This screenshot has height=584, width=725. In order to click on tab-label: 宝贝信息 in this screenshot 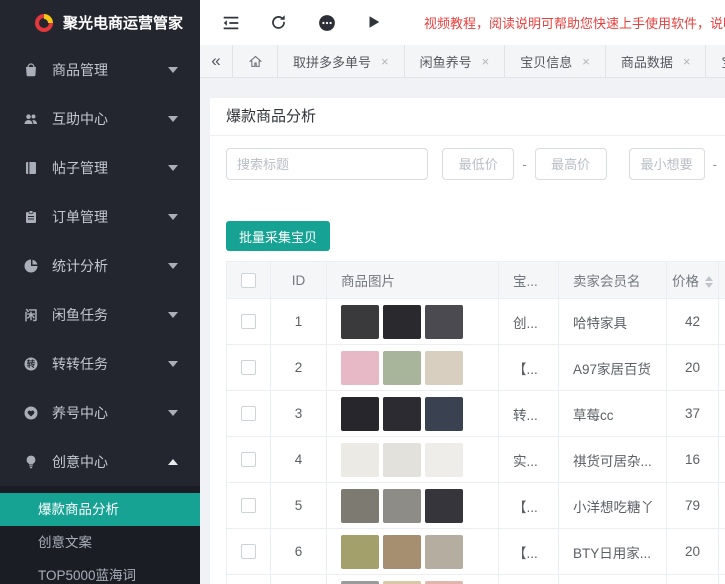, I will do `click(546, 62)`.